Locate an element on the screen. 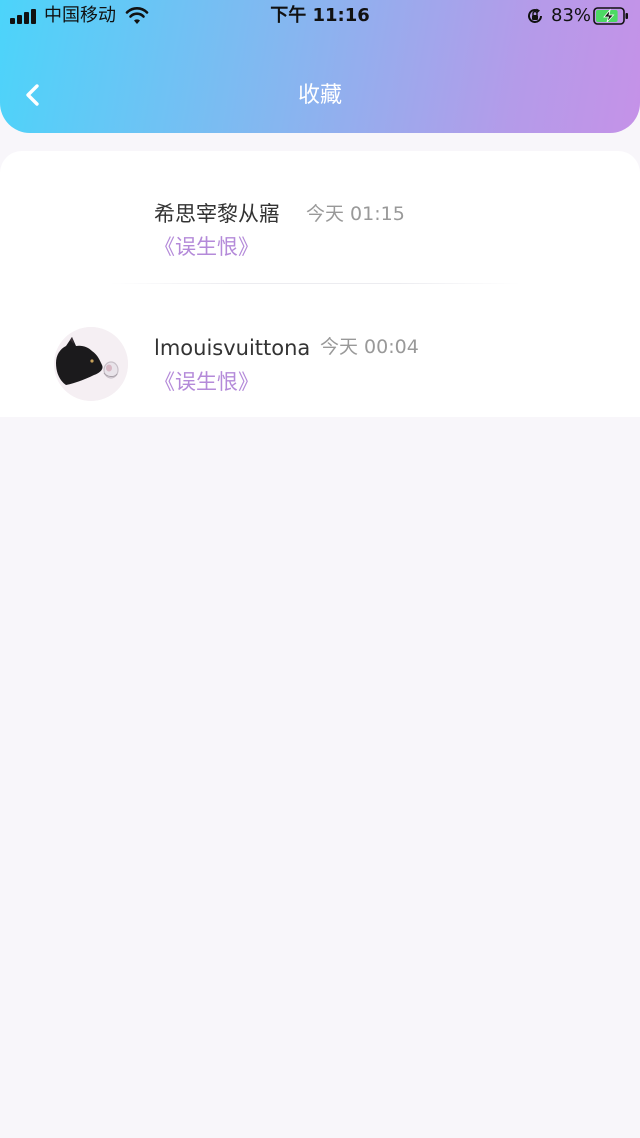 This screenshot has height=1138, width=640. status-time: 下午 11:16 is located at coordinates (320, 15).